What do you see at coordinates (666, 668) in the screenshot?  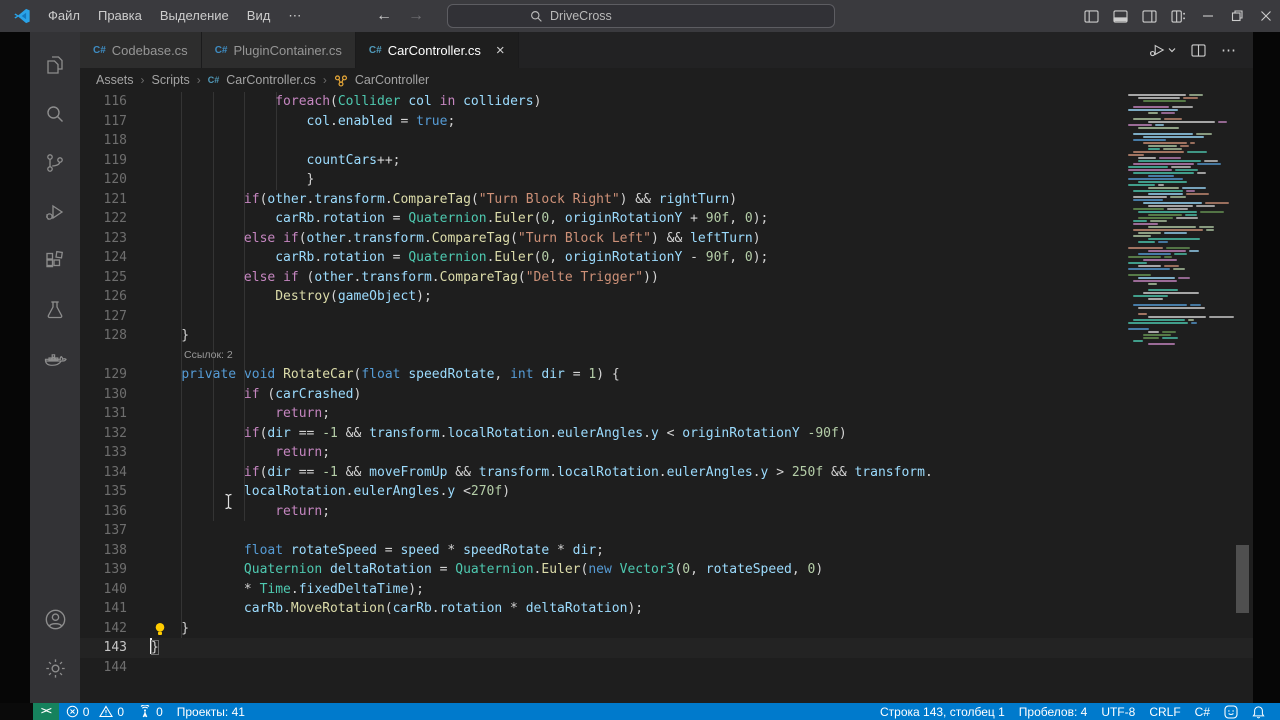 I see `code-line-144: 144` at bounding box center [666, 668].